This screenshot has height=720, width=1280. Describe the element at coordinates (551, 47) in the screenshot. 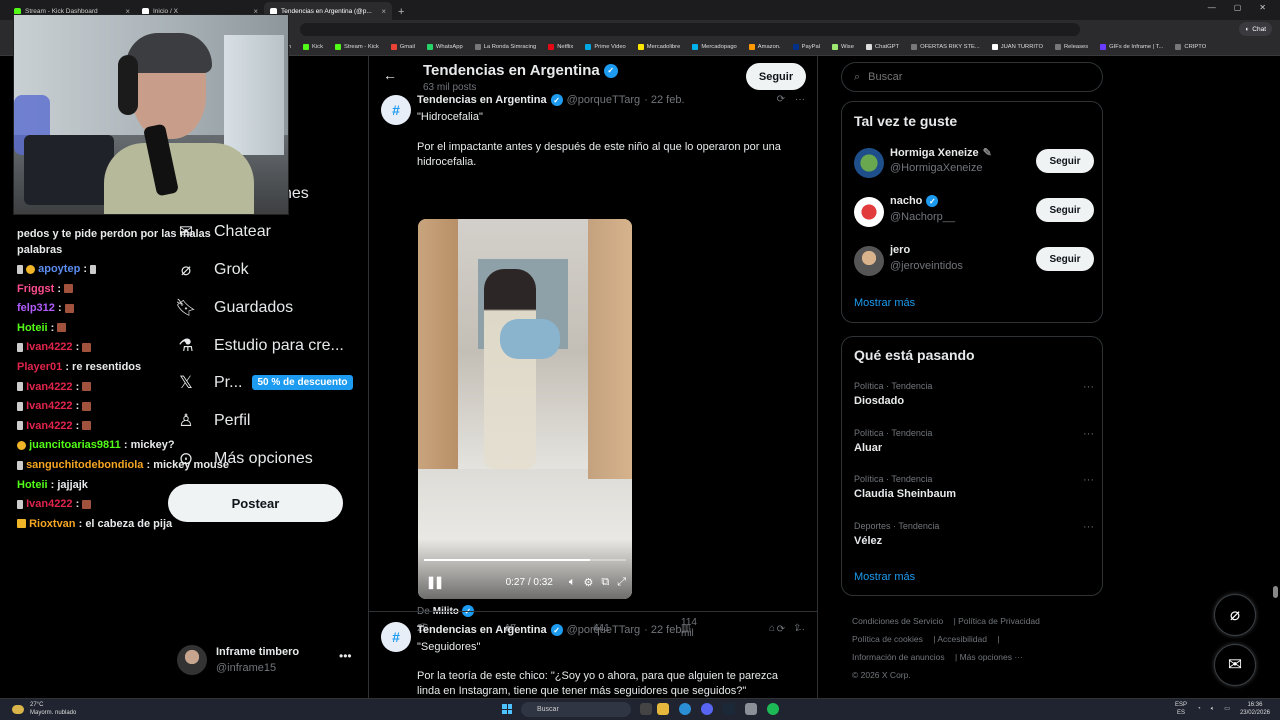

I see `netflix-icon` at that location.